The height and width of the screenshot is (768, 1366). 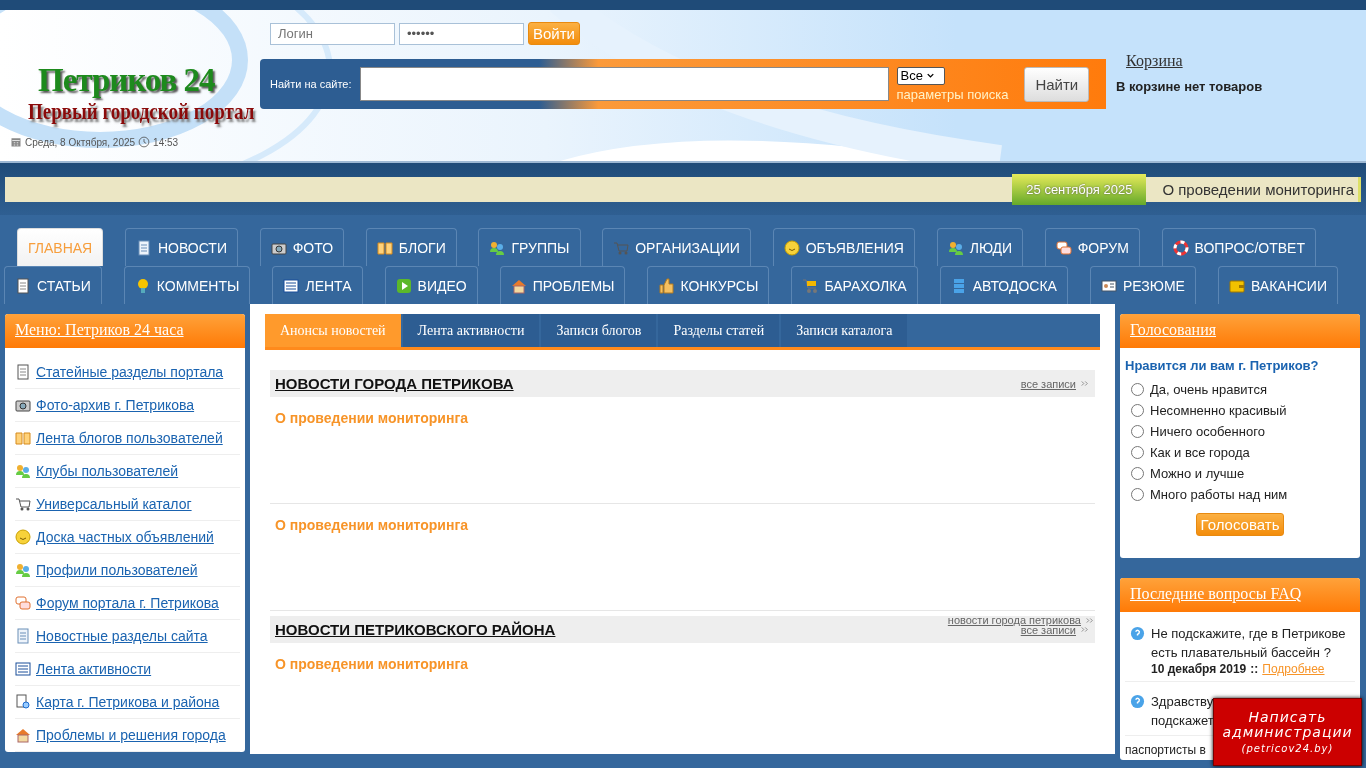 What do you see at coordinates (1182, 702) in the screenshot?
I see `faq-question: Здравству` at bounding box center [1182, 702].